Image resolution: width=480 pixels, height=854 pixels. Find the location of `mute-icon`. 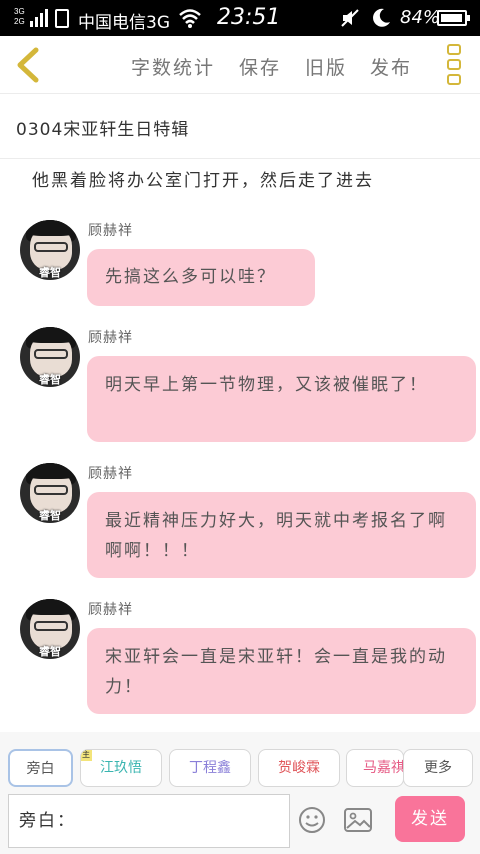

mute-icon is located at coordinates (350, 18).